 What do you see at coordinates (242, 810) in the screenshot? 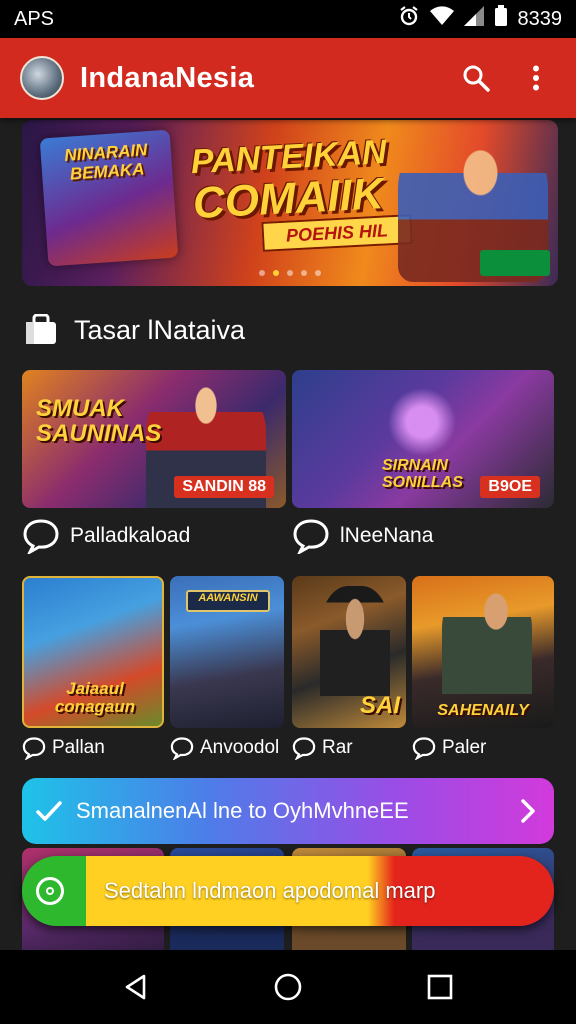
I see `promo-banner-text: SmanalnenAl lne to OyhMvhneEE` at bounding box center [242, 810].